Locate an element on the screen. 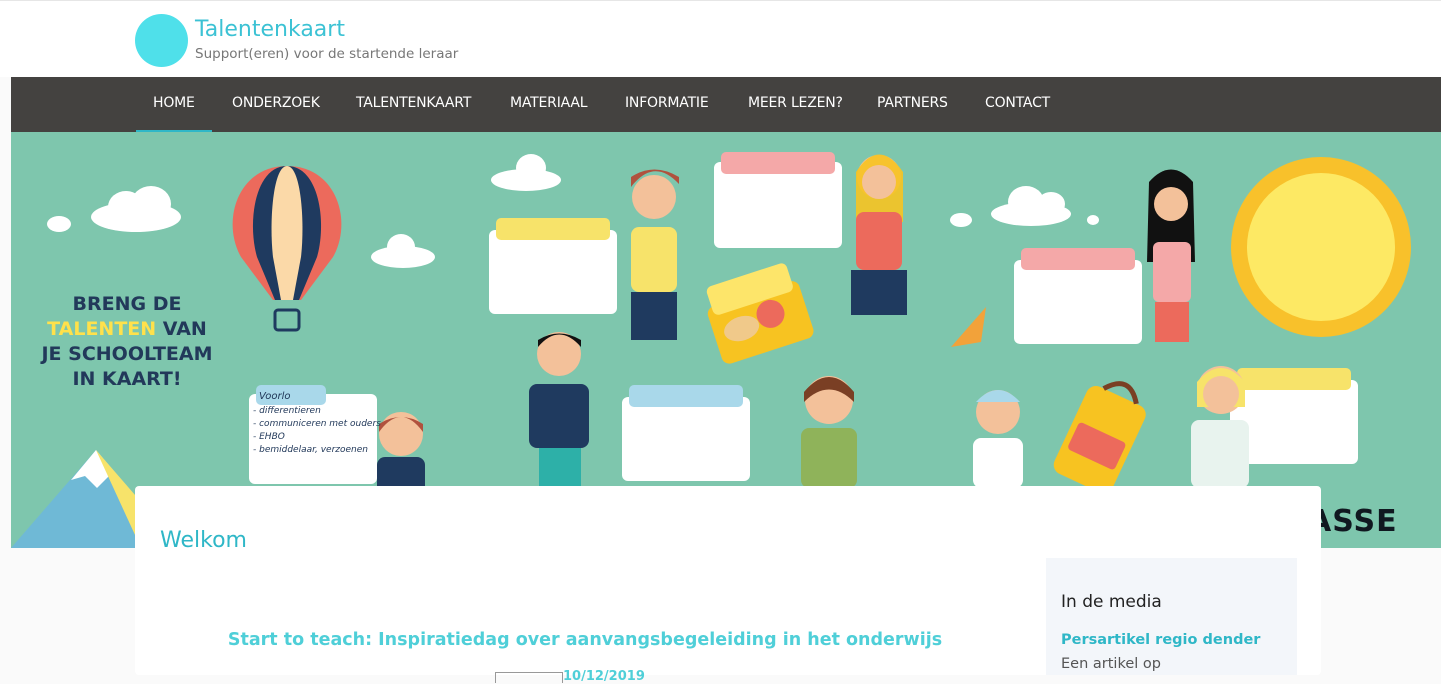  nav-contact: CONTACT is located at coordinates (1017, 104).